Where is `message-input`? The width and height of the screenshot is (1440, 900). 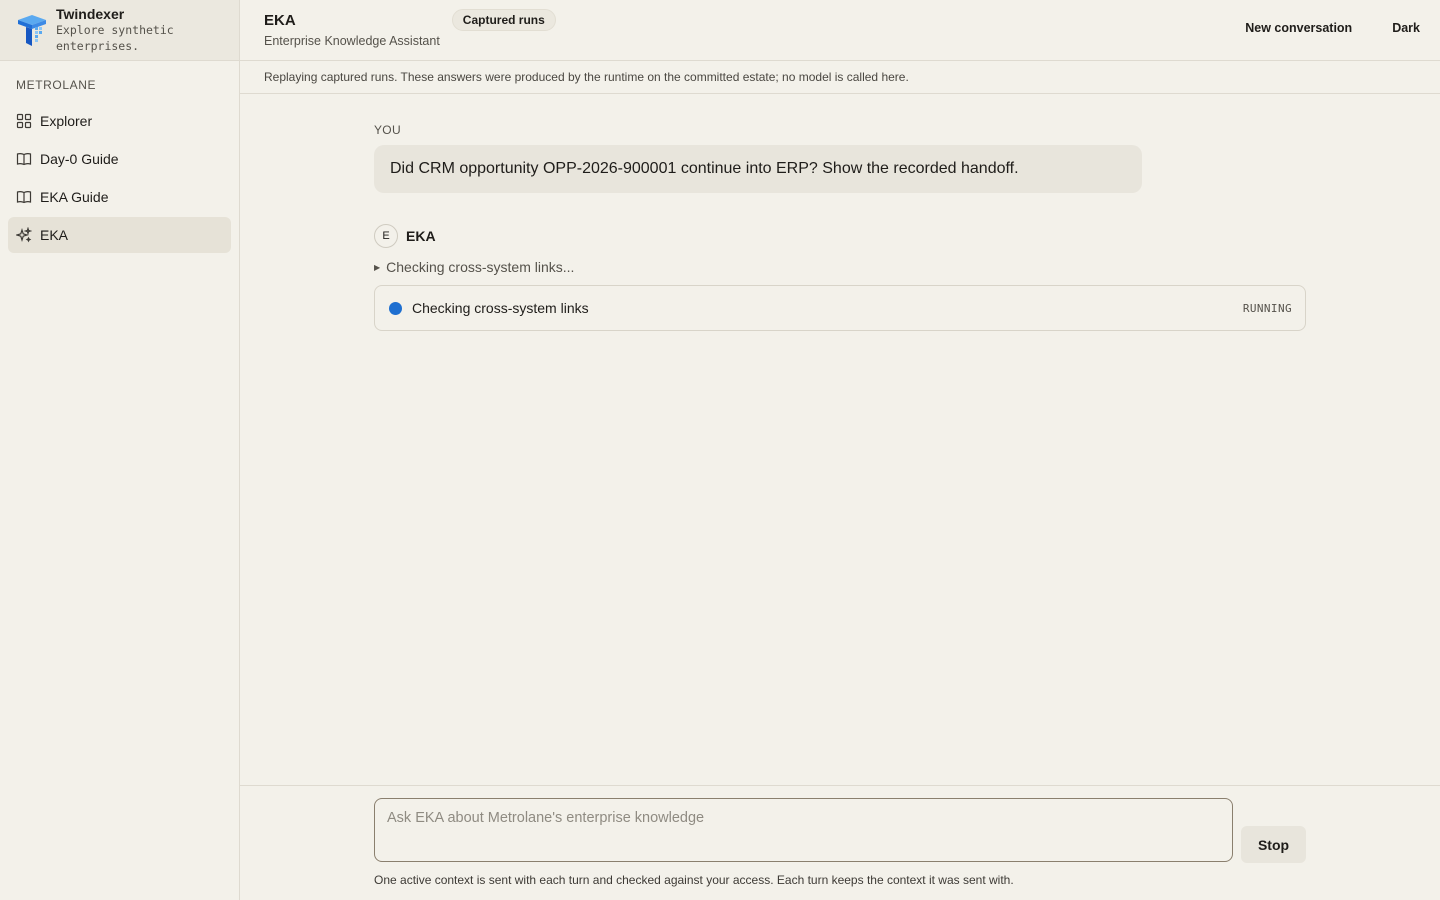
message-input is located at coordinates (803, 830).